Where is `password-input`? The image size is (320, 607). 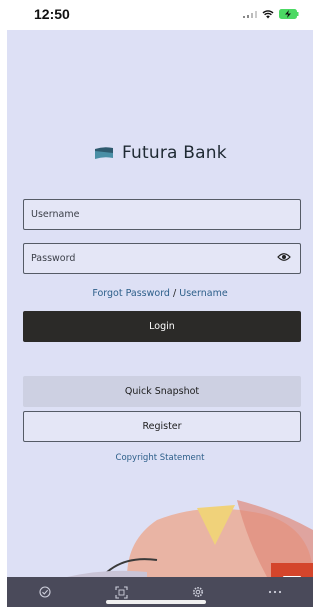 password-input is located at coordinates (146, 258).